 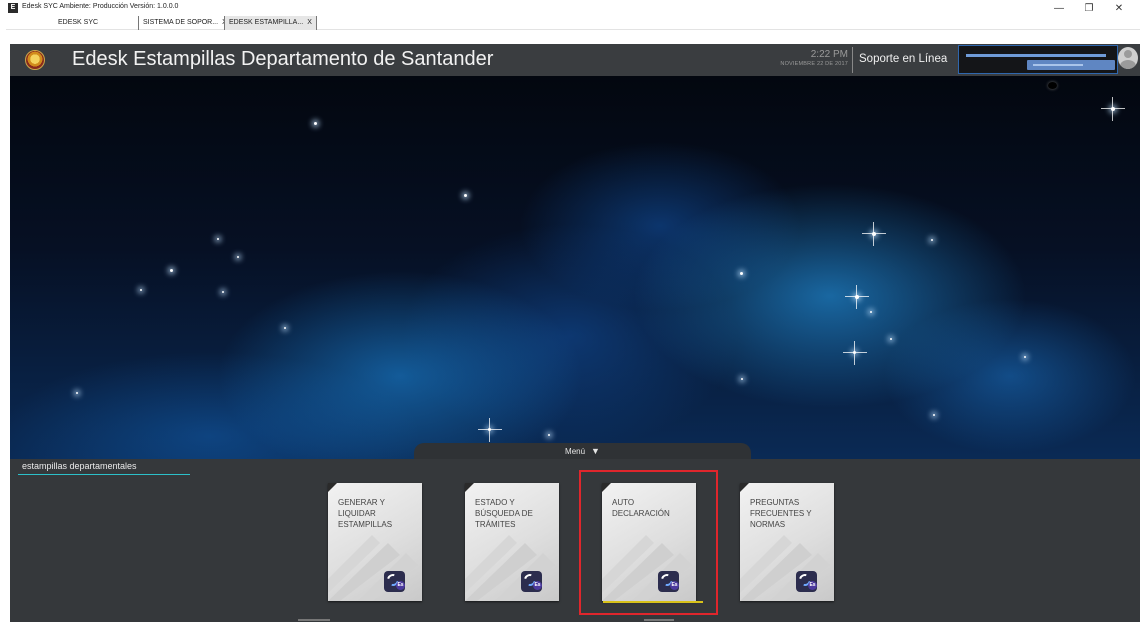 What do you see at coordinates (1036, 55) in the screenshot?
I see `user-name-bar` at bounding box center [1036, 55].